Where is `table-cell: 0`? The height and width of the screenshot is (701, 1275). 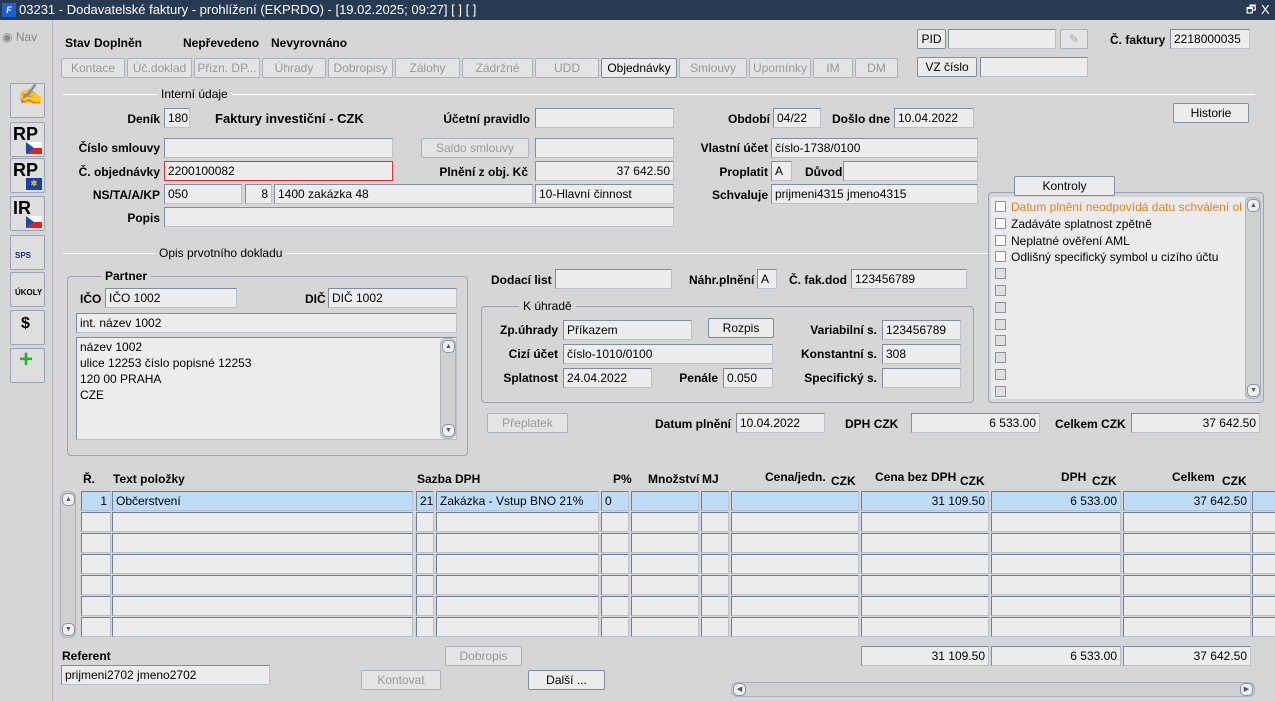 table-cell: 0 is located at coordinates (615, 501).